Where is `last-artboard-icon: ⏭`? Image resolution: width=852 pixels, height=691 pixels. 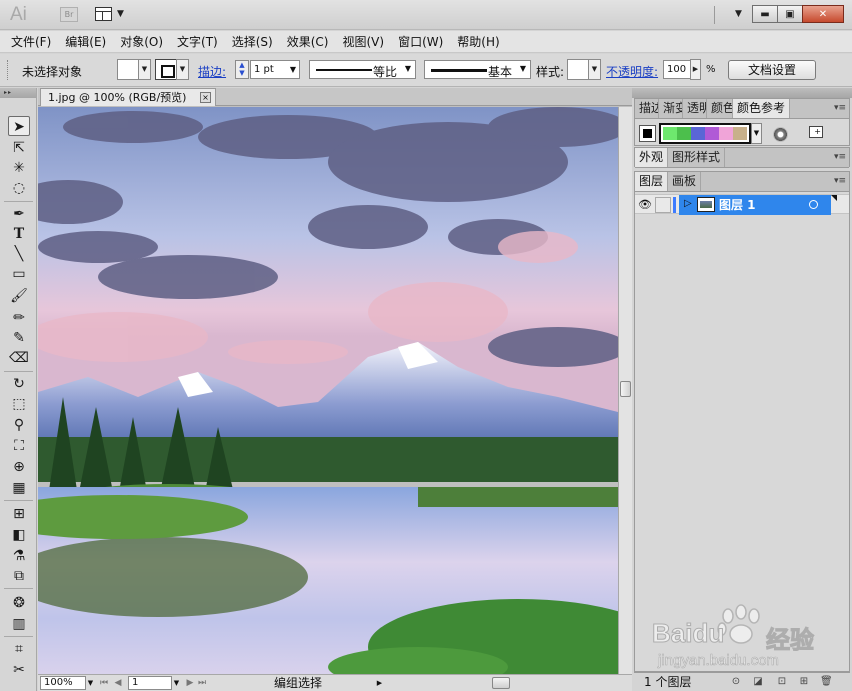
last-artboard-icon: ⏭ is located at coordinates (202, 683).